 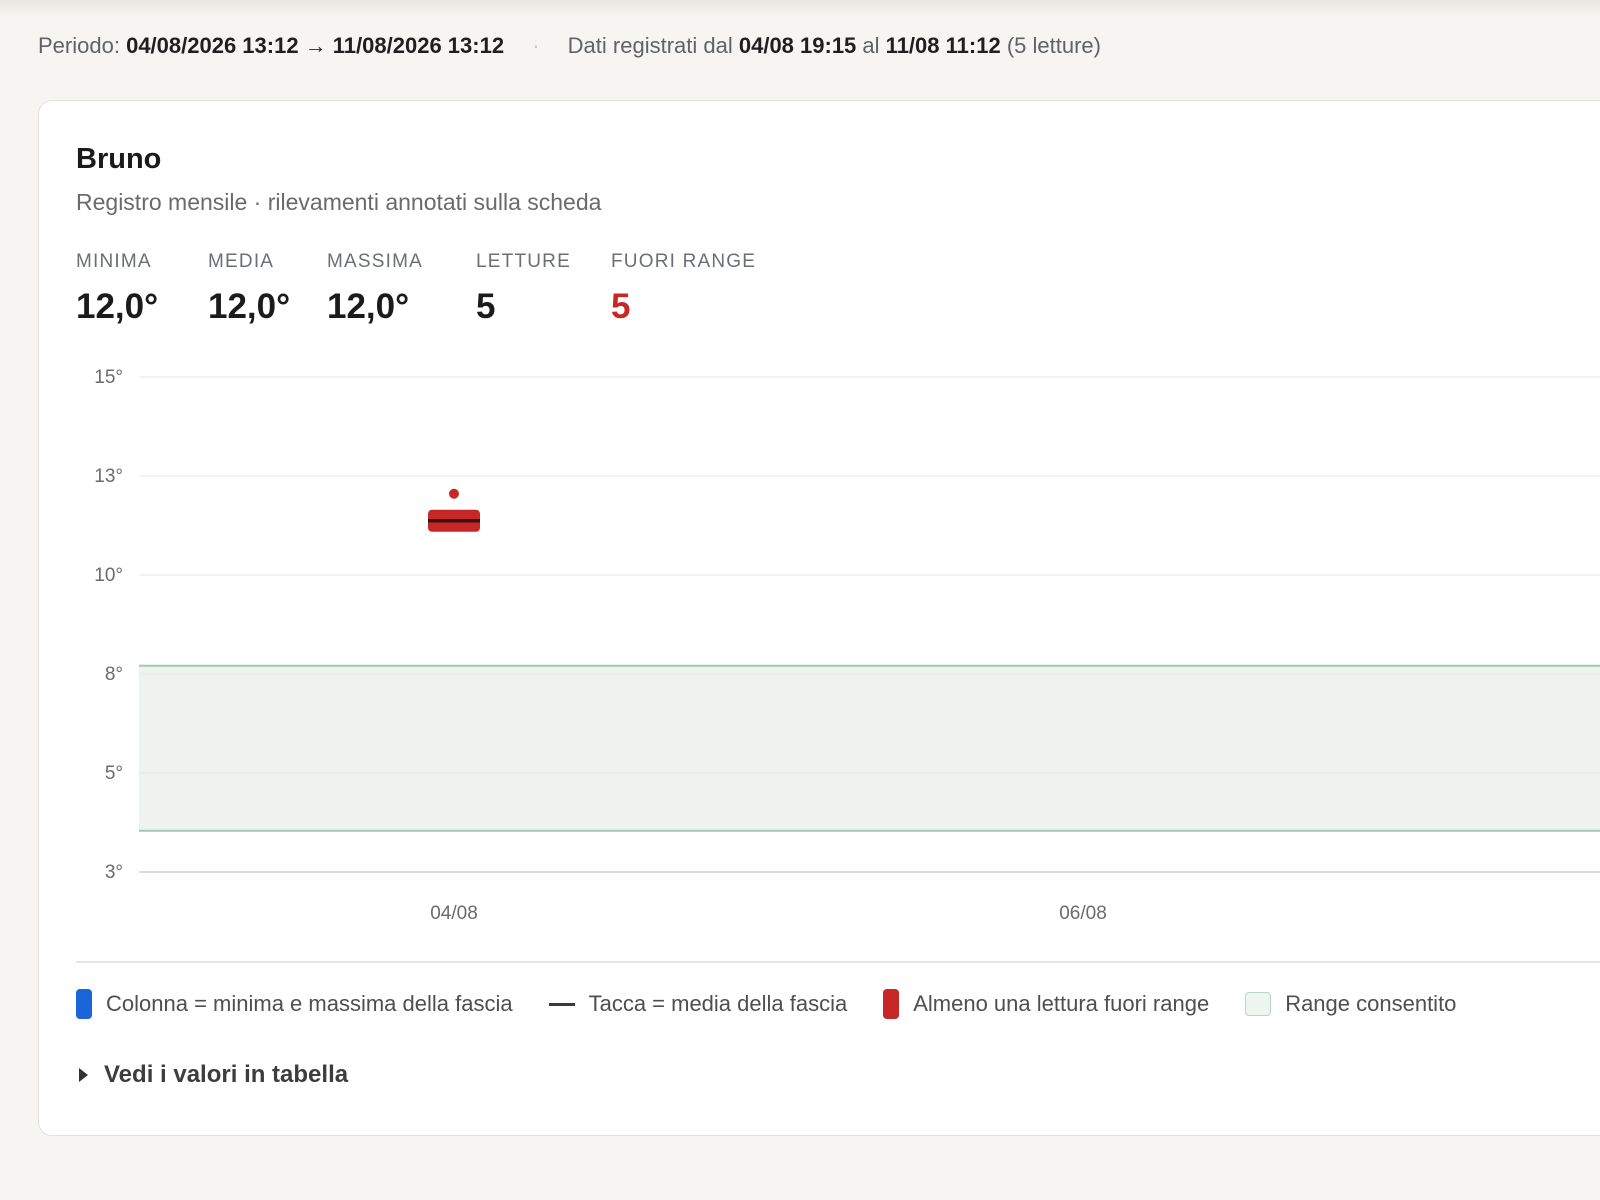 What do you see at coordinates (561, 1004) in the screenshot?
I see `dash-tick-icon` at bounding box center [561, 1004].